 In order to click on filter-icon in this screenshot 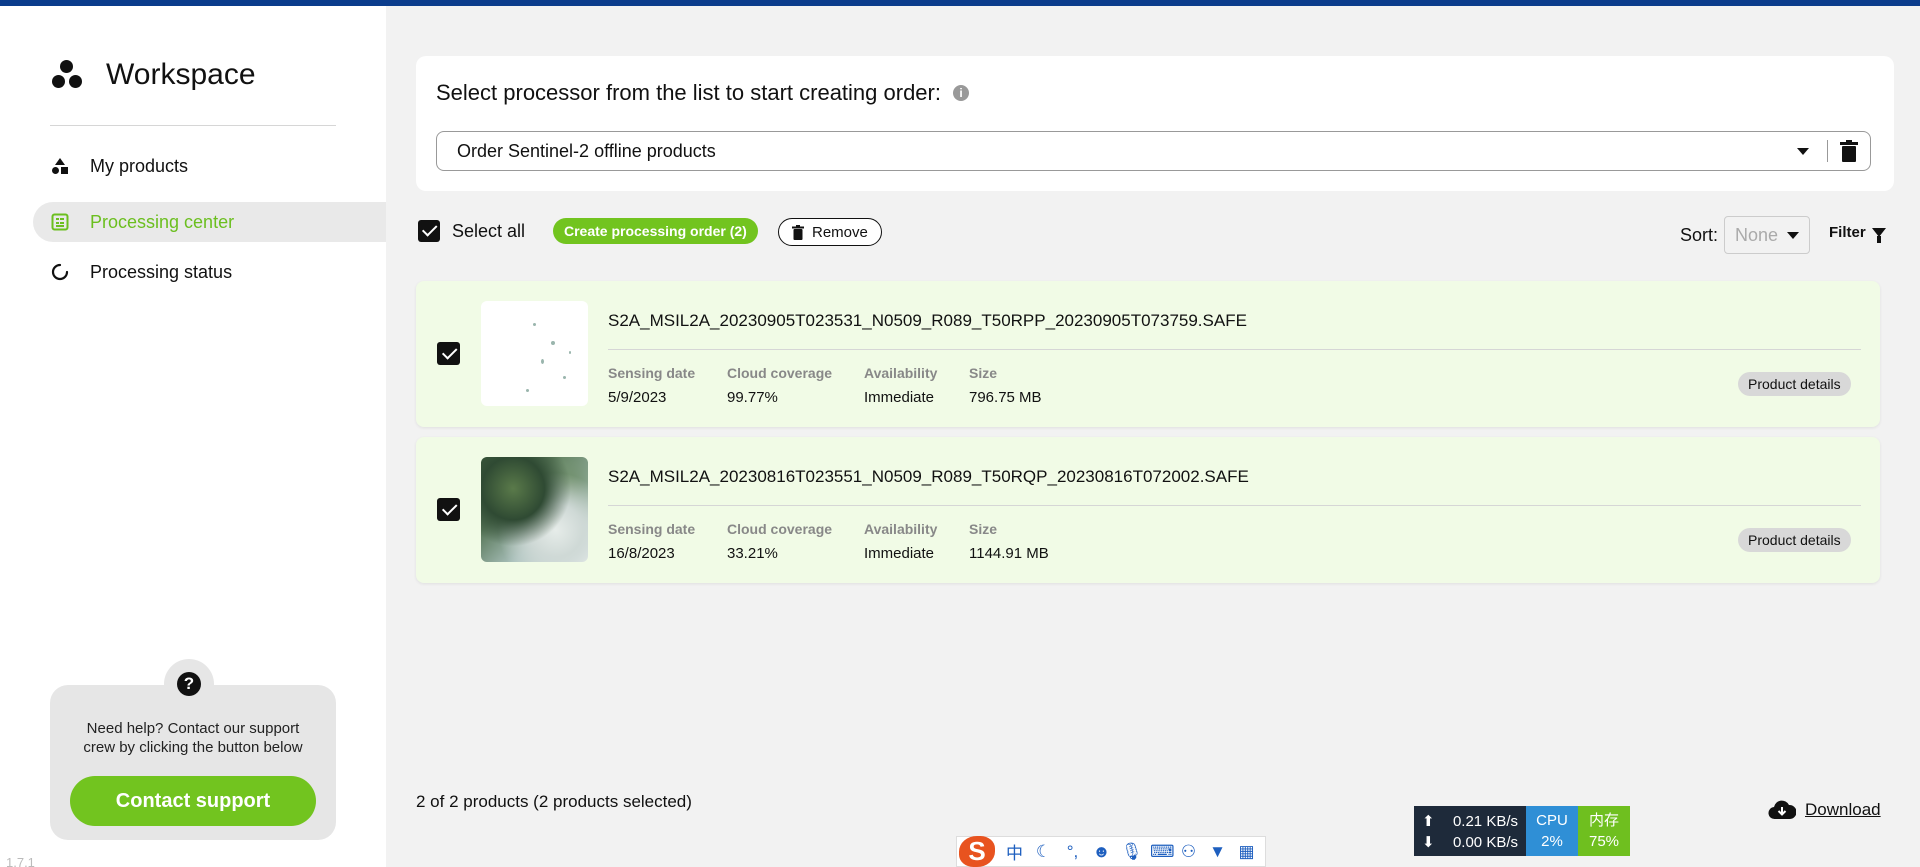, I will do `click(1878, 235)`.